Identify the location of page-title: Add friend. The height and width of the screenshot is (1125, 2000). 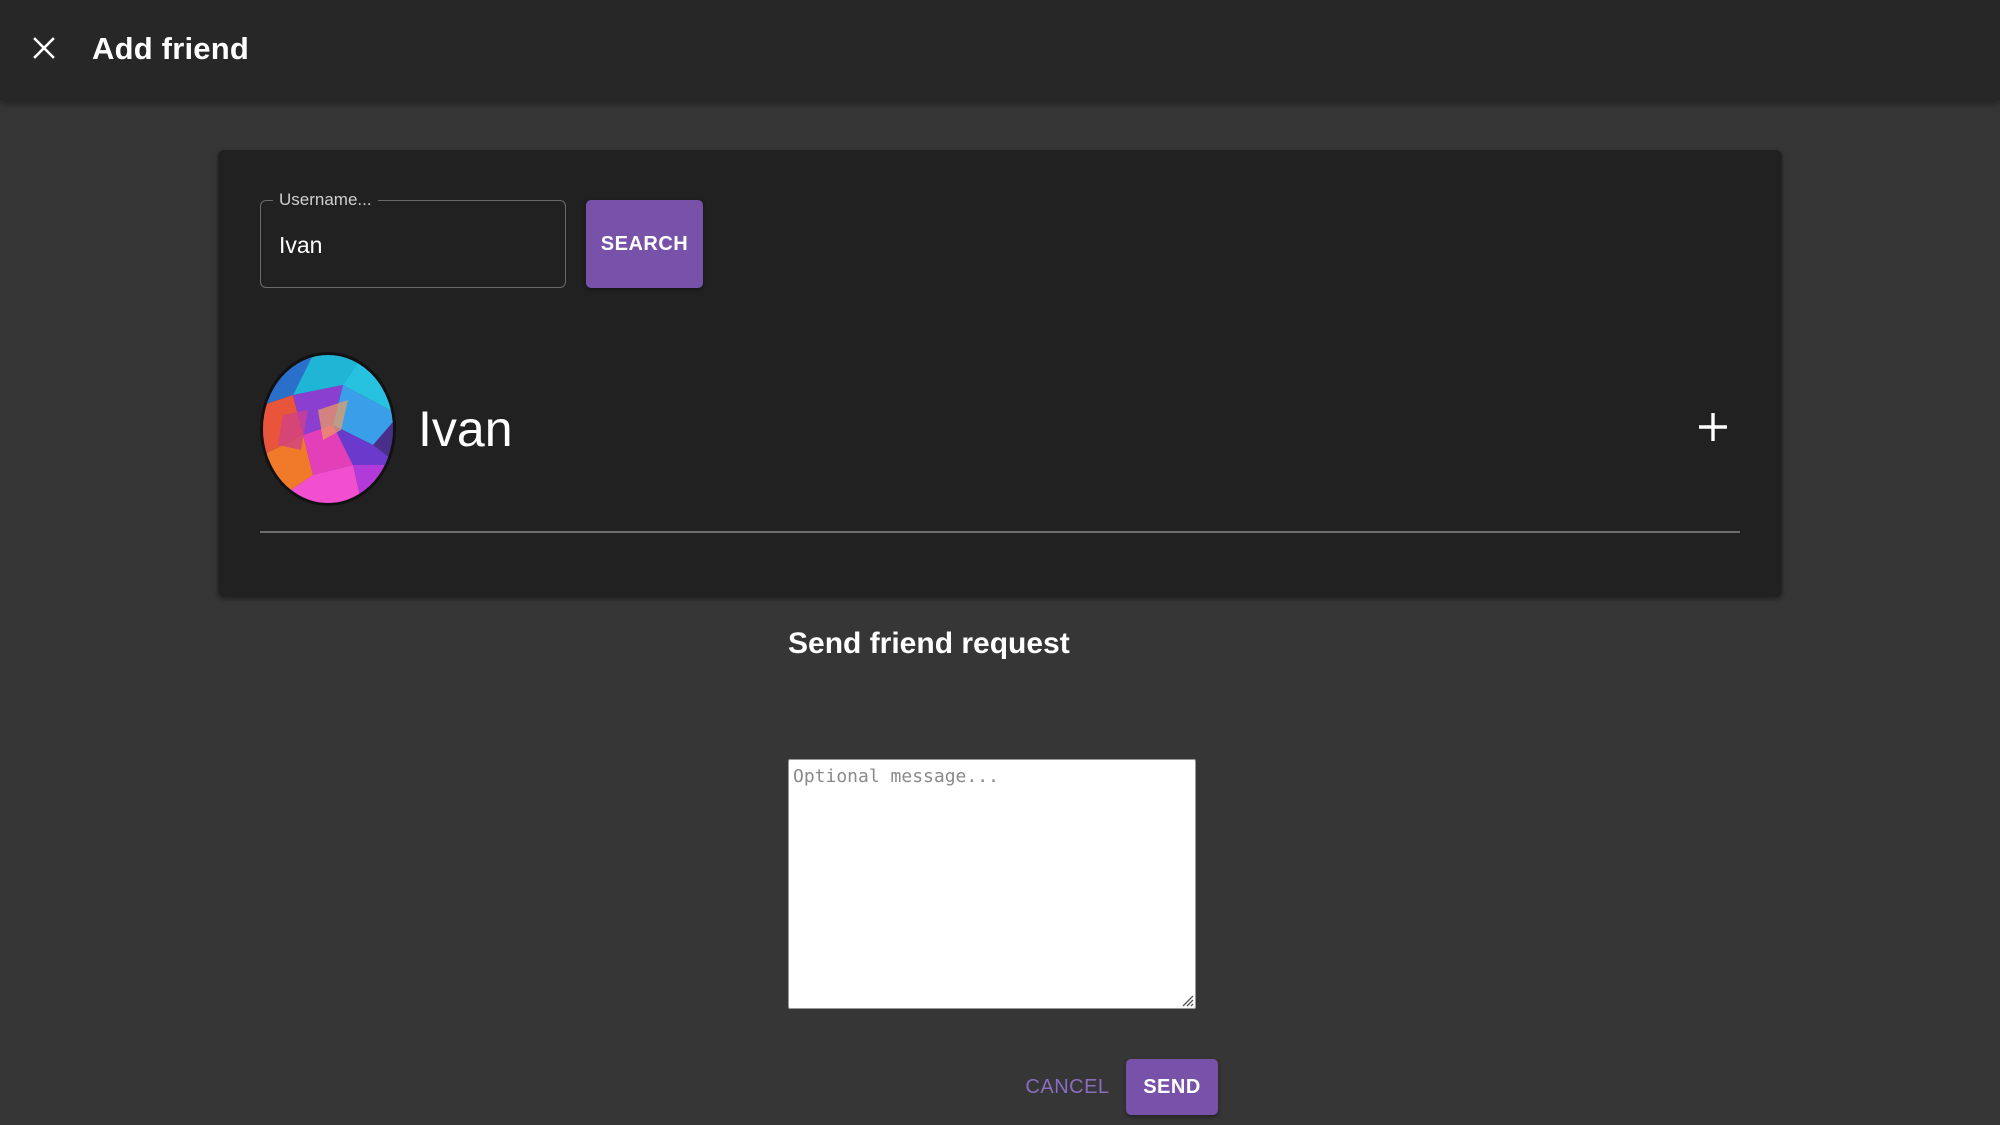
(170, 48).